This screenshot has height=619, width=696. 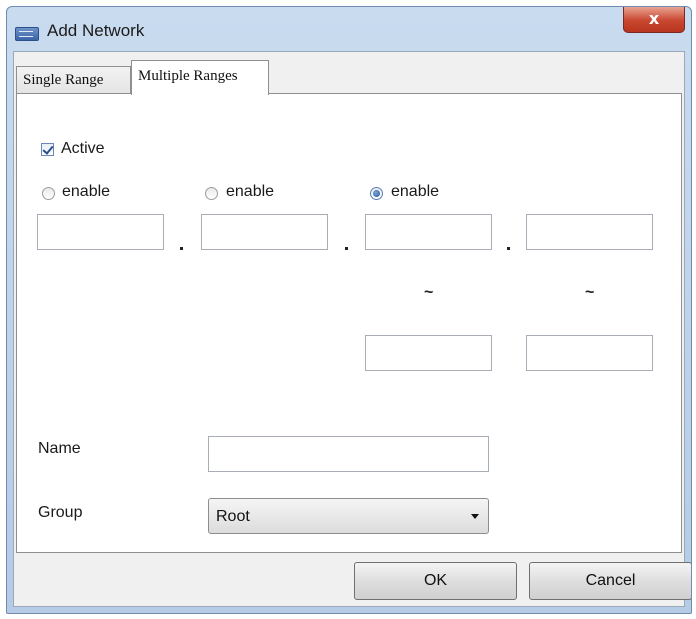 What do you see at coordinates (200, 77) in the screenshot?
I see `tab-multiple-ranges: Multiple Ranges` at bounding box center [200, 77].